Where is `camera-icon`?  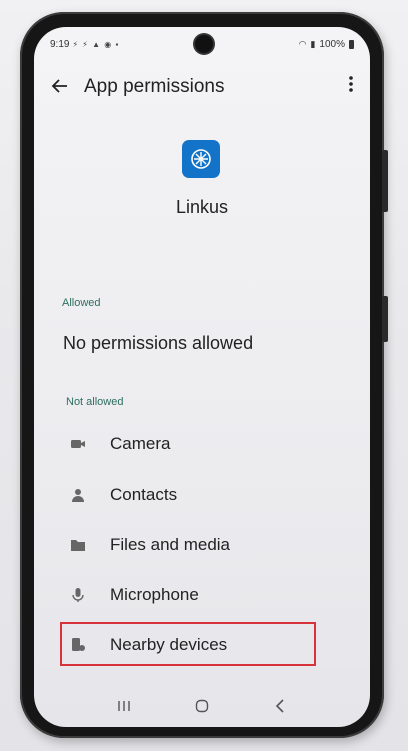
camera-icon is located at coordinates (78, 444).